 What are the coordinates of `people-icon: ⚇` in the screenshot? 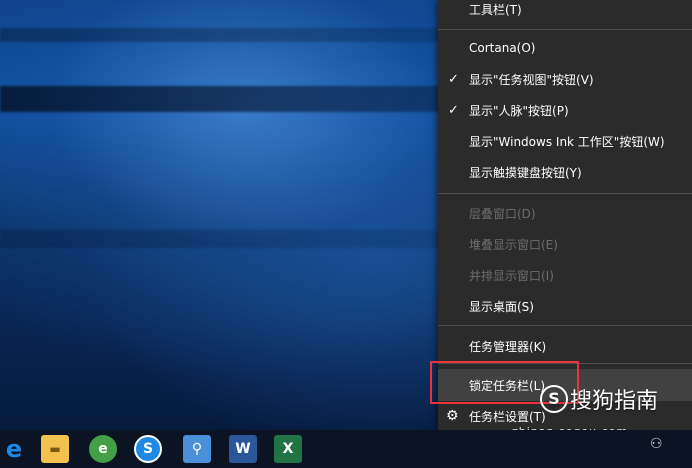 It's located at (656, 444).